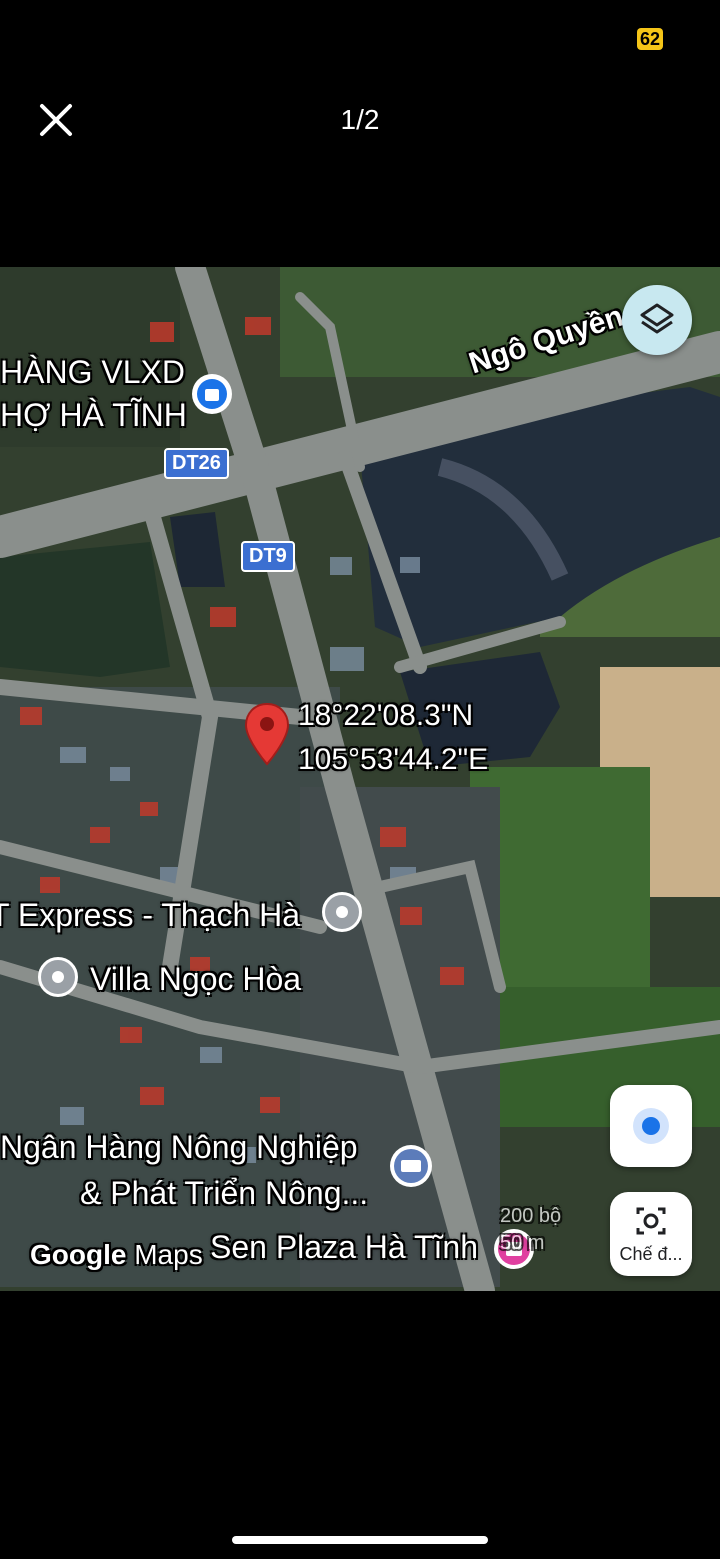  I want to click on home-indicator, so click(360, 1540).